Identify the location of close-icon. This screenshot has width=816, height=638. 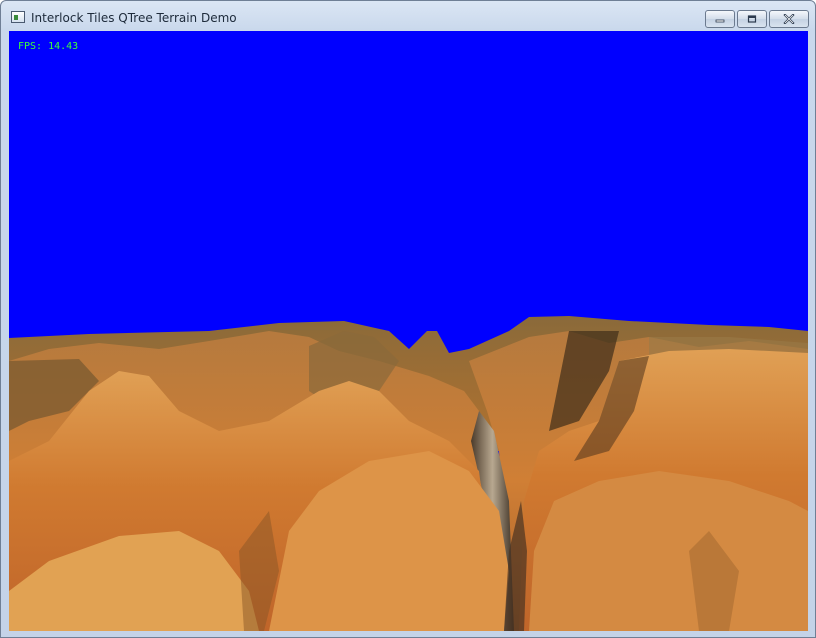
(789, 19).